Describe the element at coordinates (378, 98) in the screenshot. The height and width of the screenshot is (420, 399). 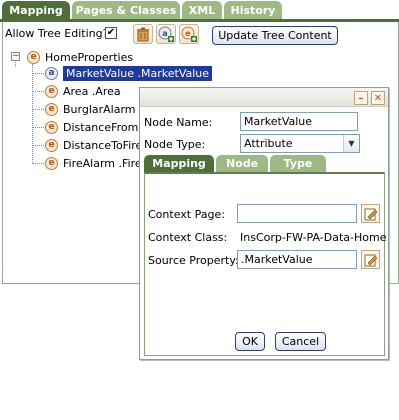
I see `close-icon: ✕` at that location.